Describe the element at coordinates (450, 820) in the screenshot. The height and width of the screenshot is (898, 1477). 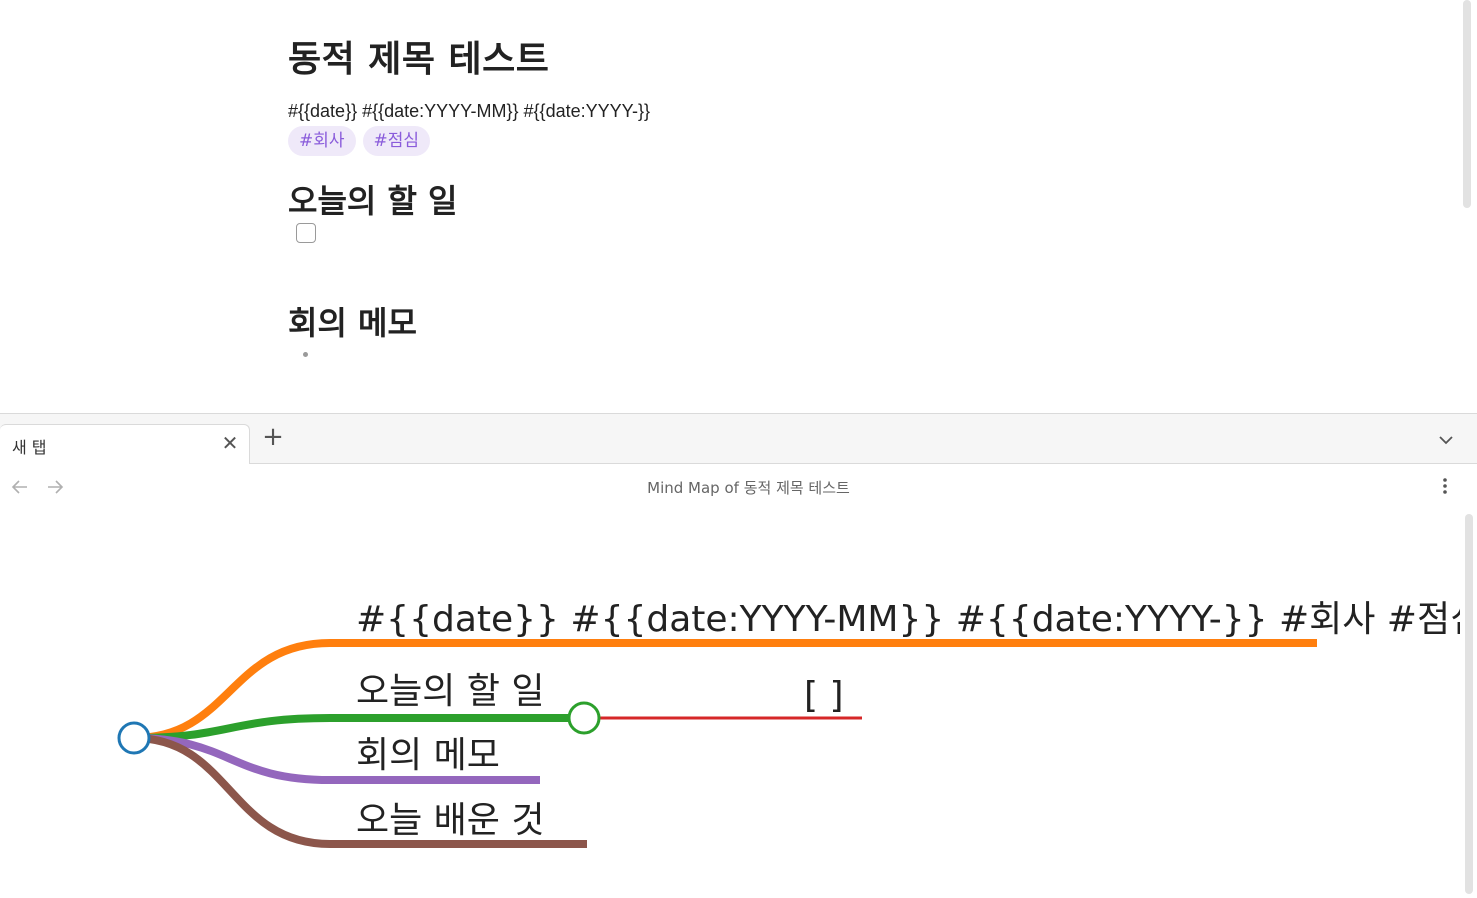
I see `branch-label-3: 오늘 배운 것` at that location.